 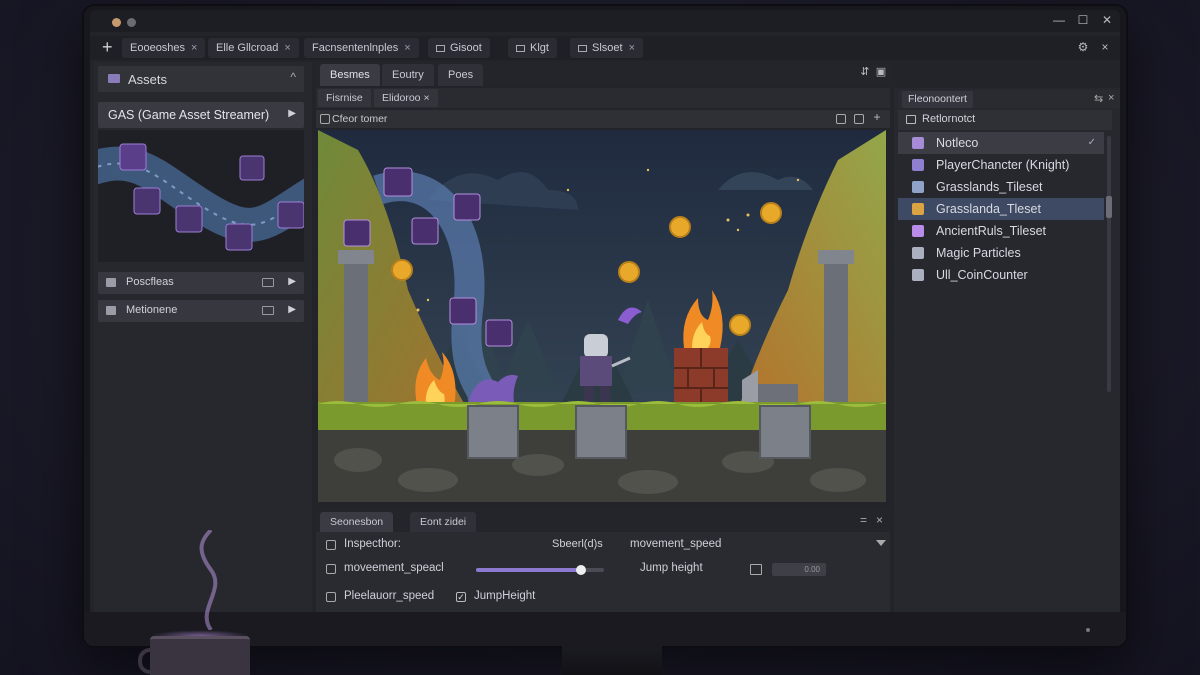 What do you see at coordinates (200, 655) in the screenshot?
I see `coffee-mug` at bounding box center [200, 655].